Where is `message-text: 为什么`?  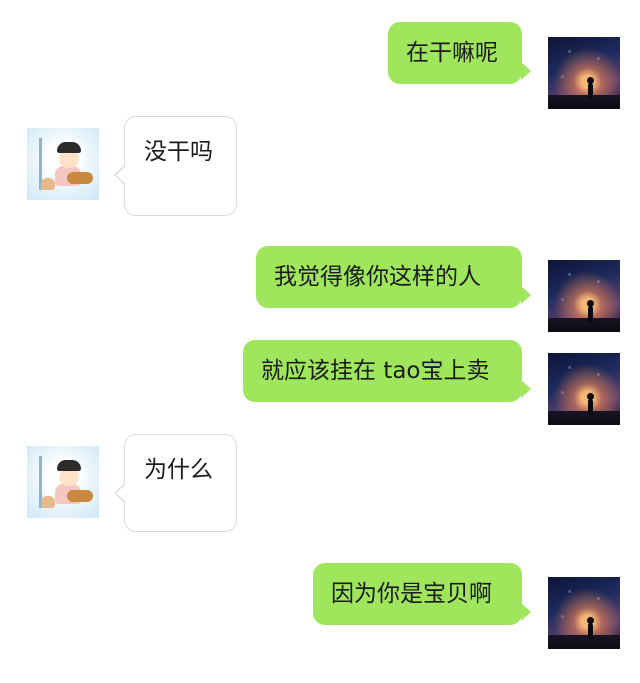 message-text: 为什么 is located at coordinates (178, 470).